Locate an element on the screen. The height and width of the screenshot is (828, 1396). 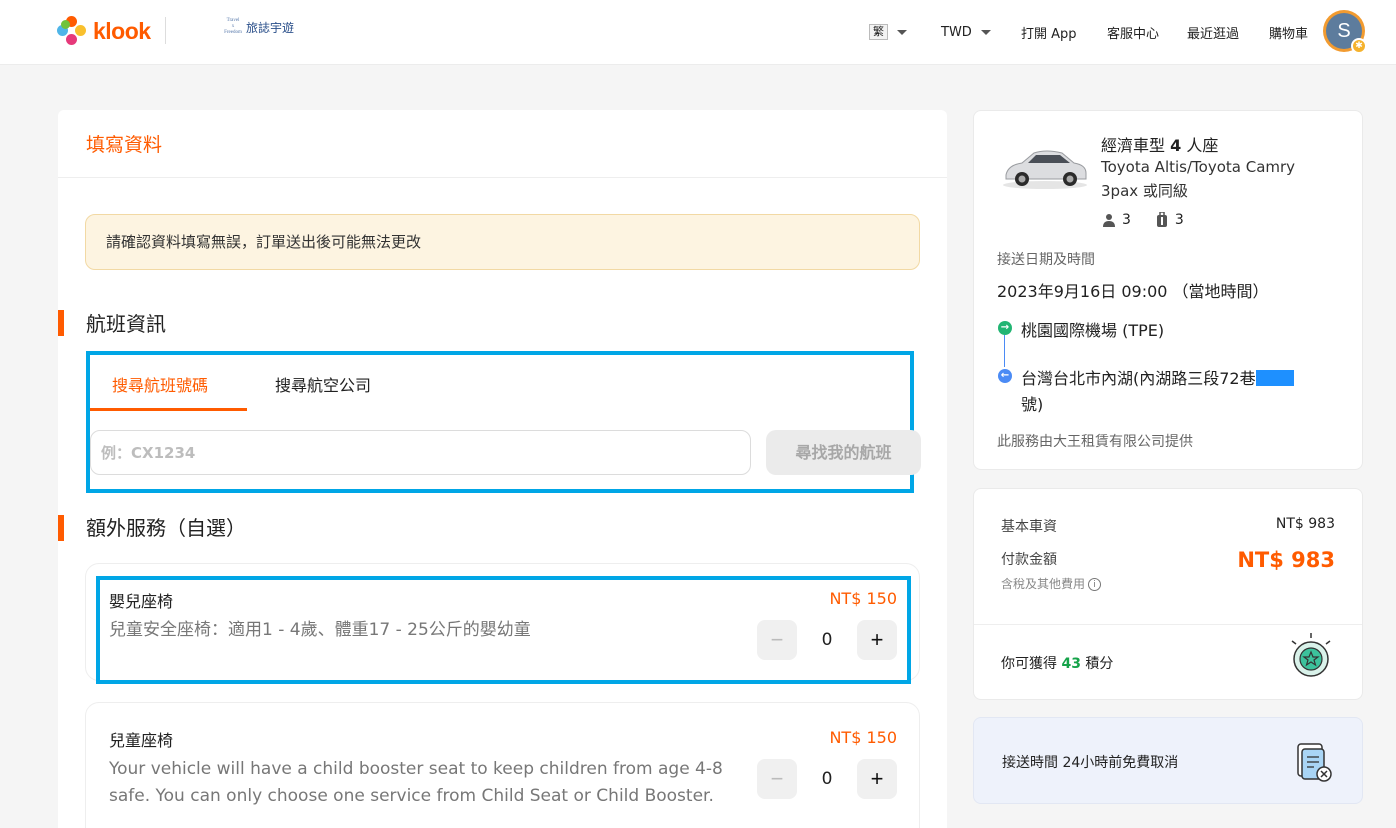
cancellation-text: 接送時間 24小時前免費取消 is located at coordinates (1090, 763).